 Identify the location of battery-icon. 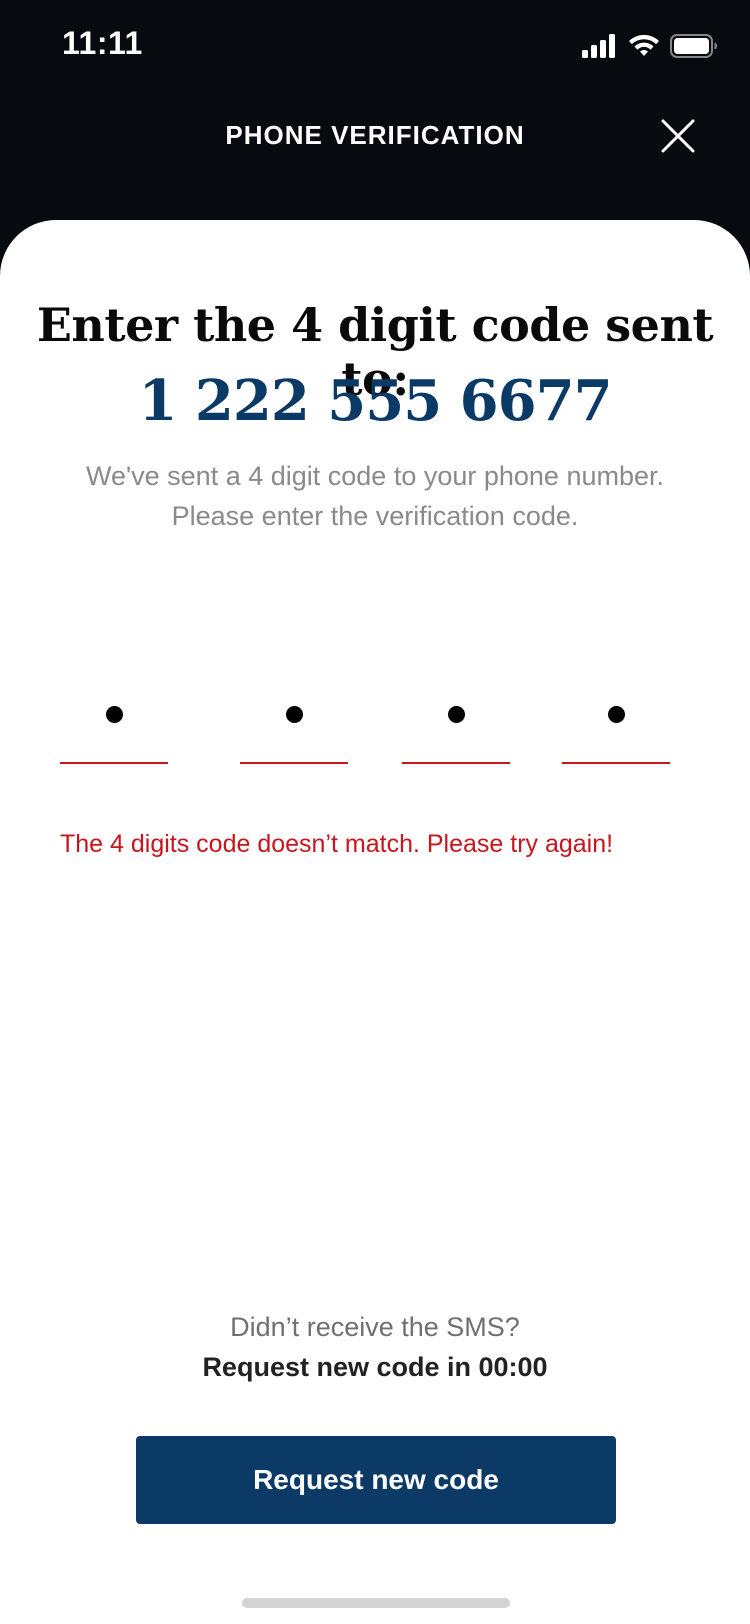
(693, 46).